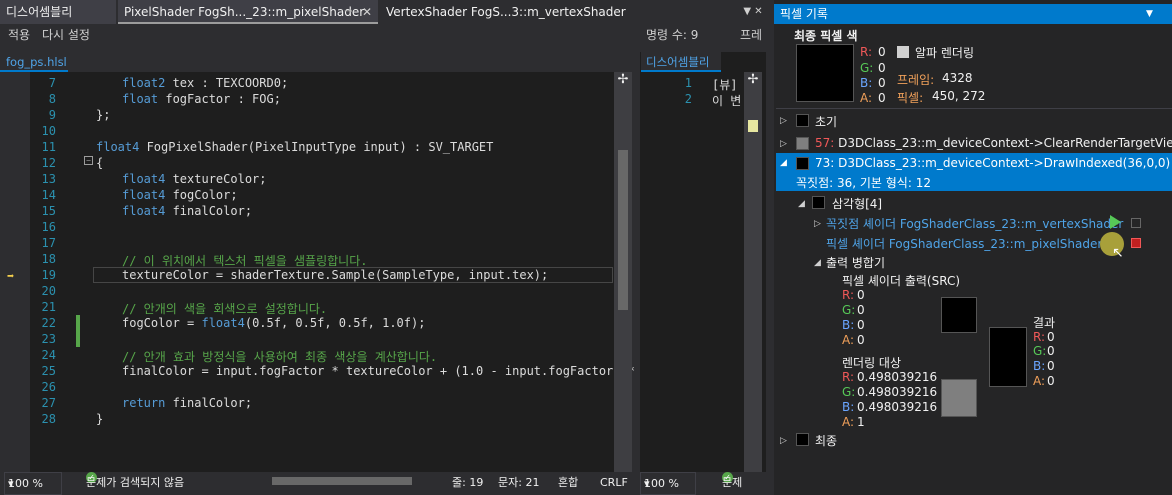 Image resolution: width=1172 pixels, height=495 pixels. Describe the element at coordinates (916, 80) in the screenshot. I see `frame-label: 프레임:` at that location.